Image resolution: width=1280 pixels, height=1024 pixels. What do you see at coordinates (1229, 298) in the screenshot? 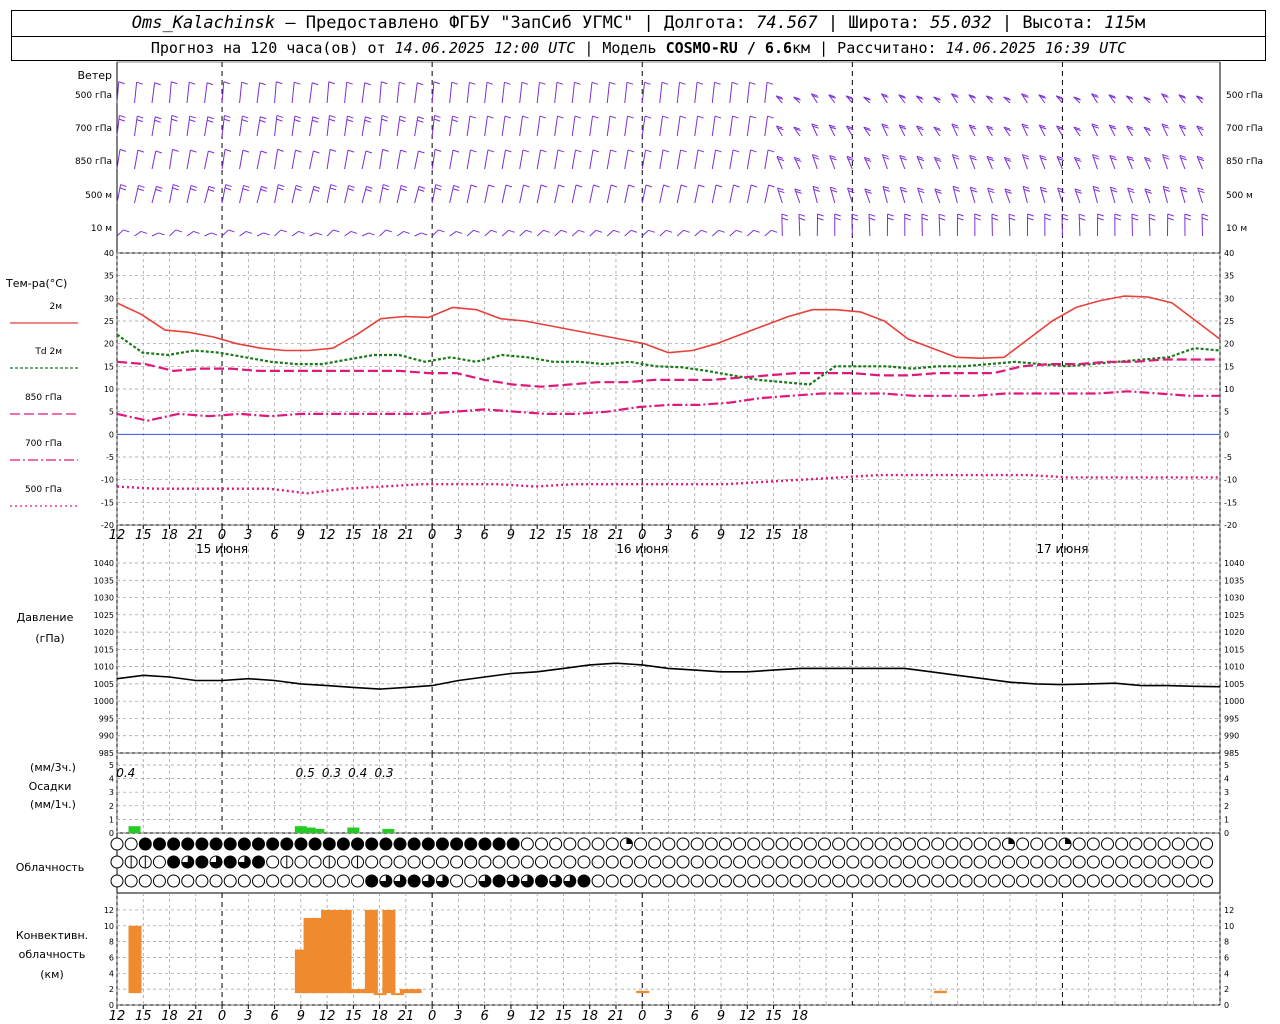
I see `ytick-right: 30` at bounding box center [1229, 298].